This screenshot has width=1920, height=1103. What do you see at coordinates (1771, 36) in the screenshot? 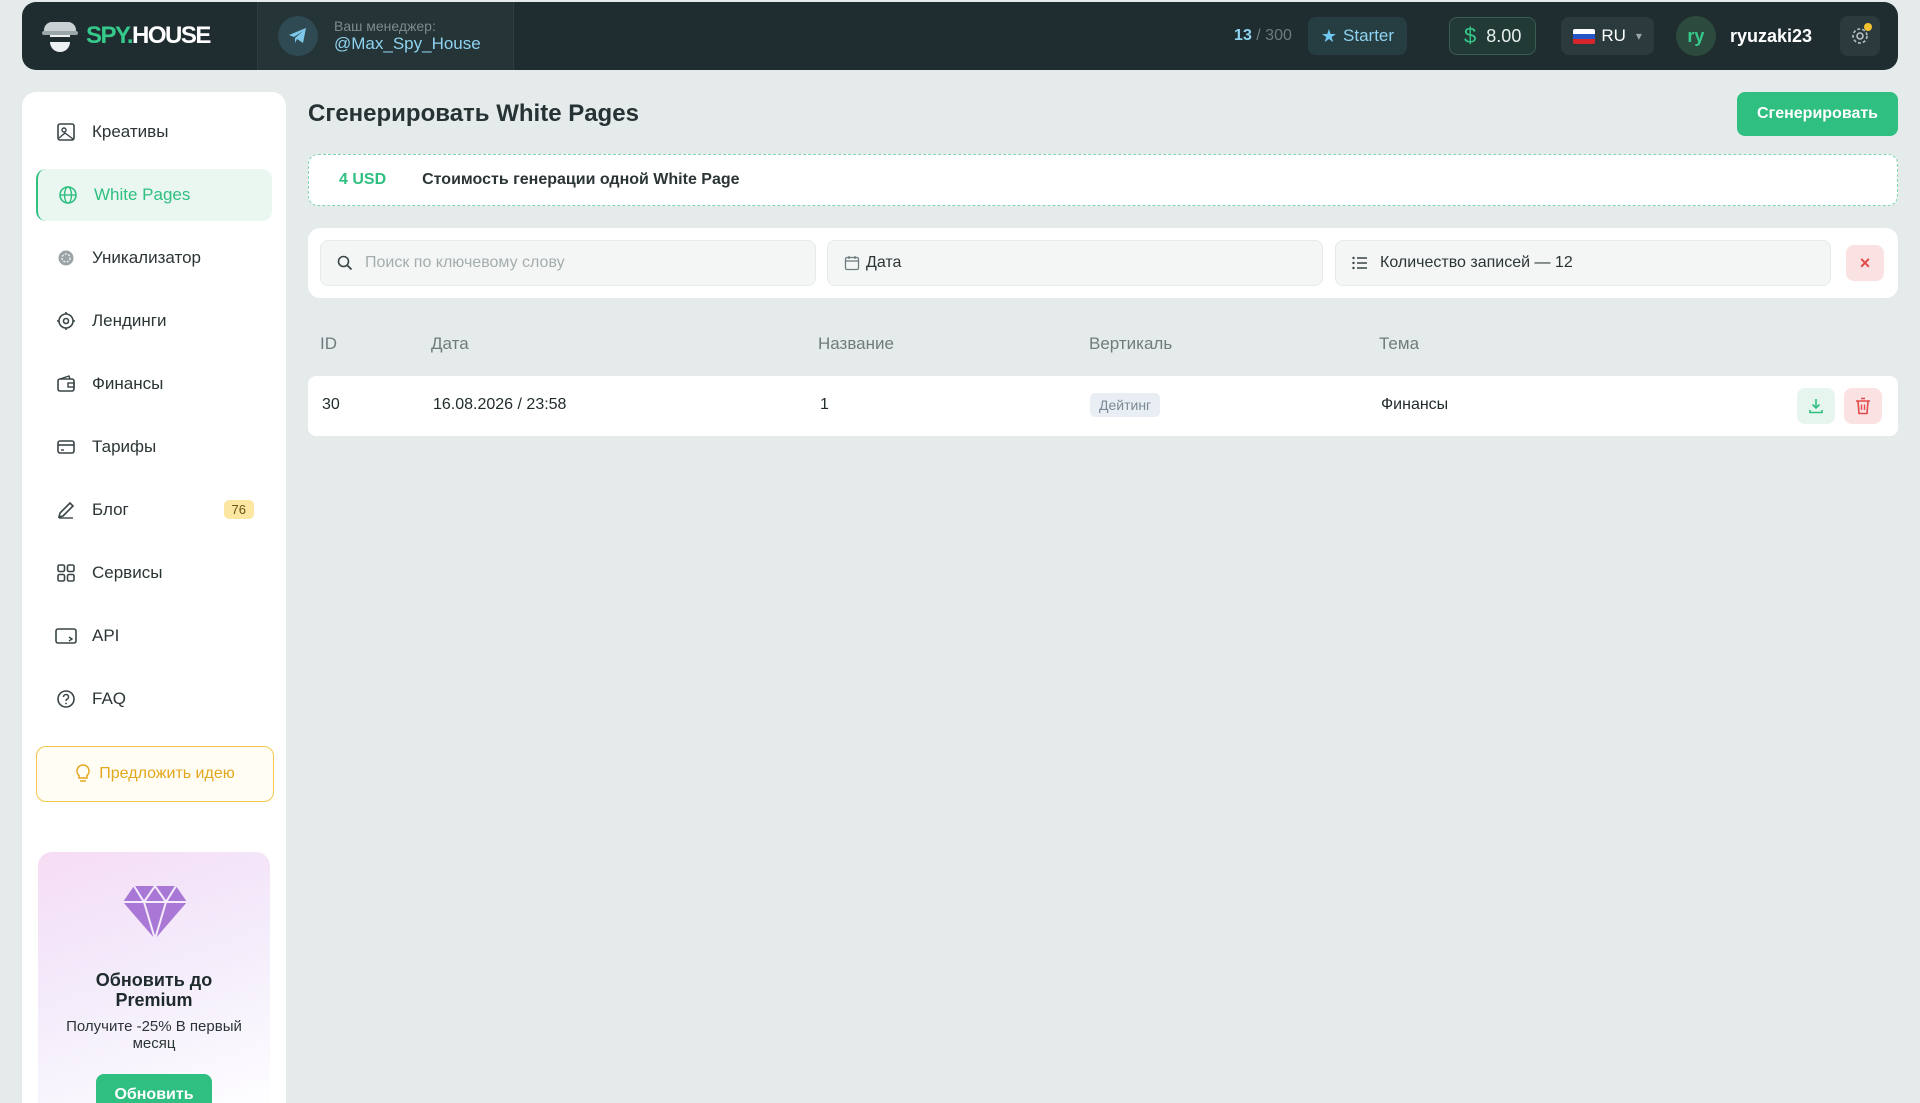
I see `username: ryuzaki23` at bounding box center [1771, 36].